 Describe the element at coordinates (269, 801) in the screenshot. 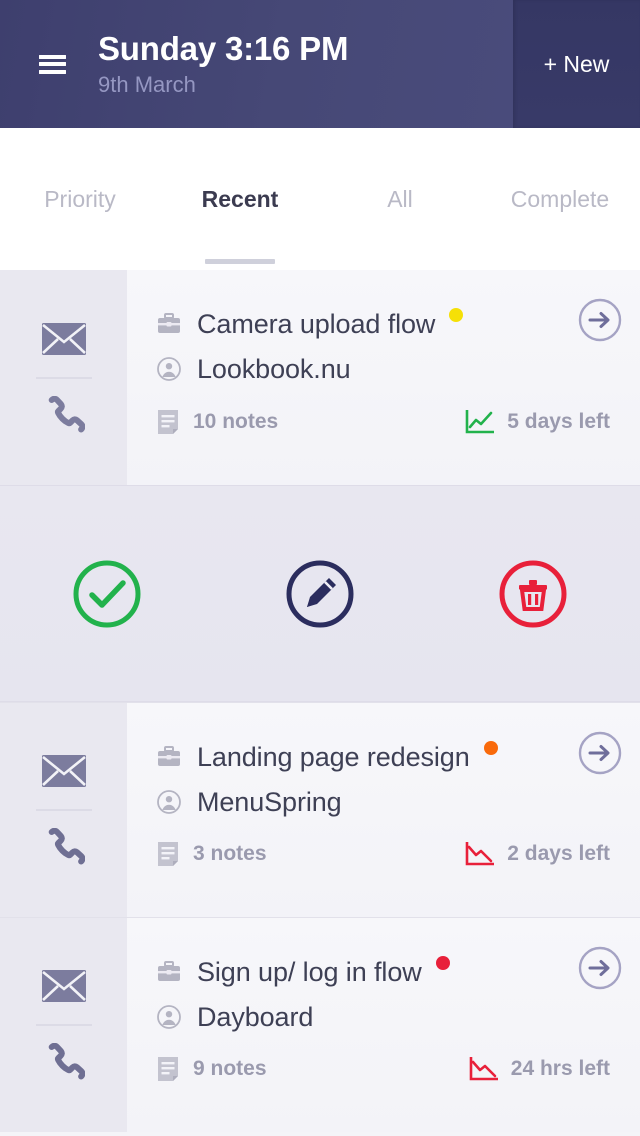

I see `task-company: MenuSpring` at that location.